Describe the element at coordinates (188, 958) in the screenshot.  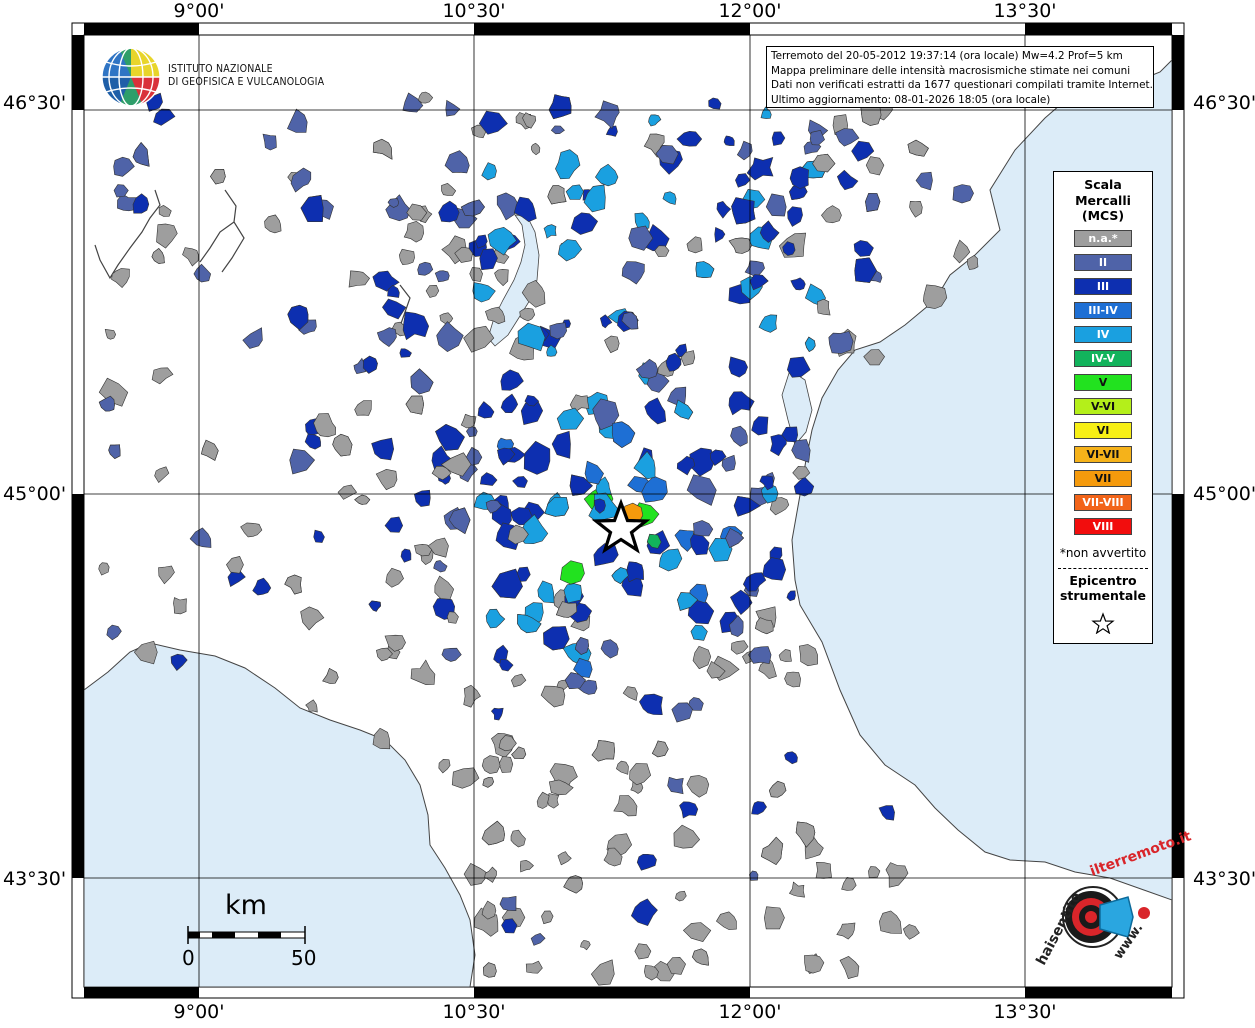
I see `scale-start: 0` at that location.